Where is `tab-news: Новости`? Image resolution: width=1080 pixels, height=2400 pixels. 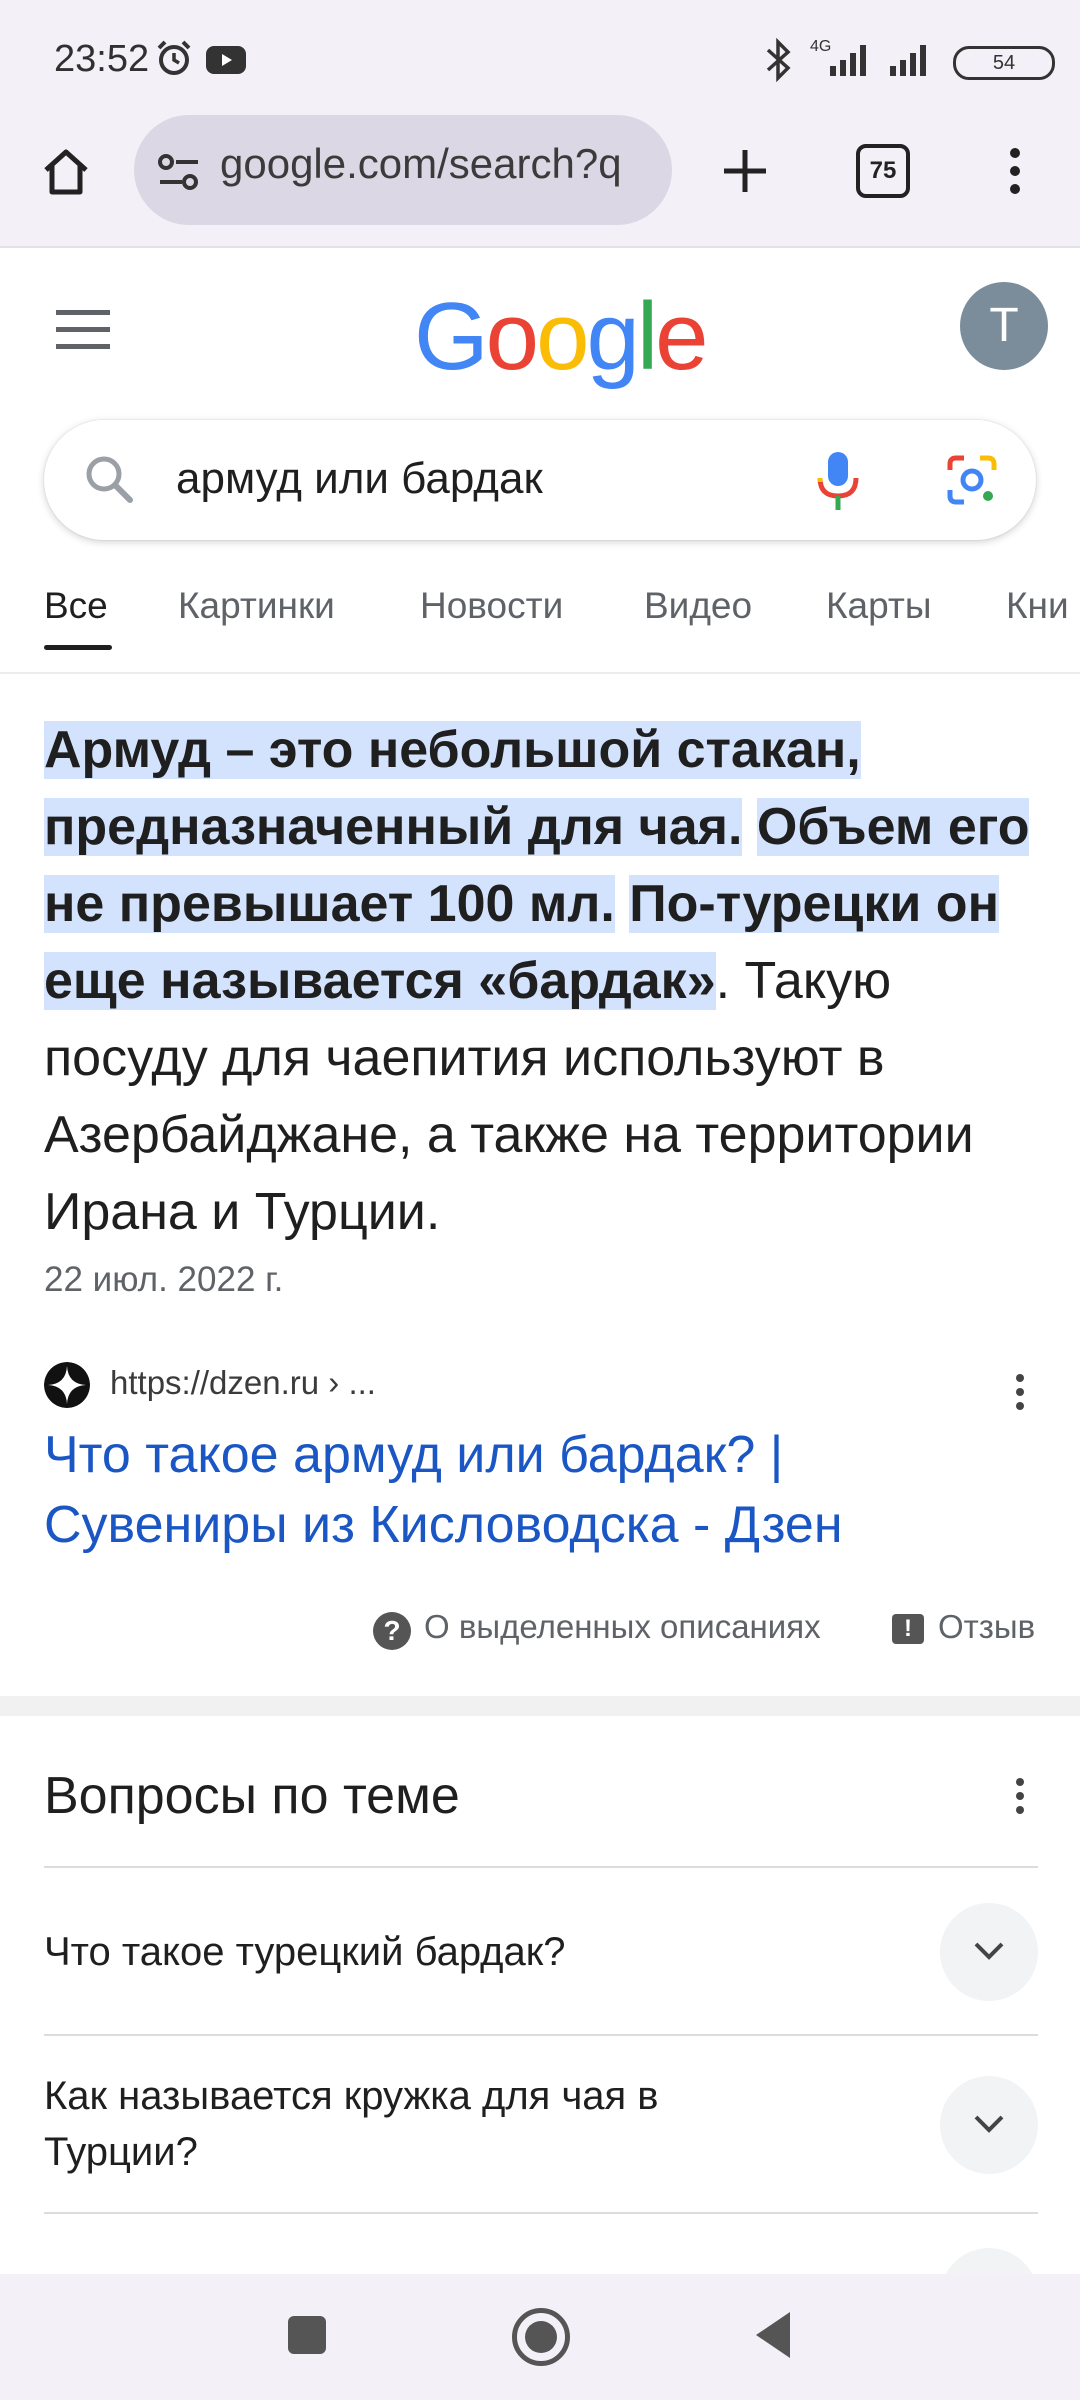 tab-news: Новости is located at coordinates (491, 606).